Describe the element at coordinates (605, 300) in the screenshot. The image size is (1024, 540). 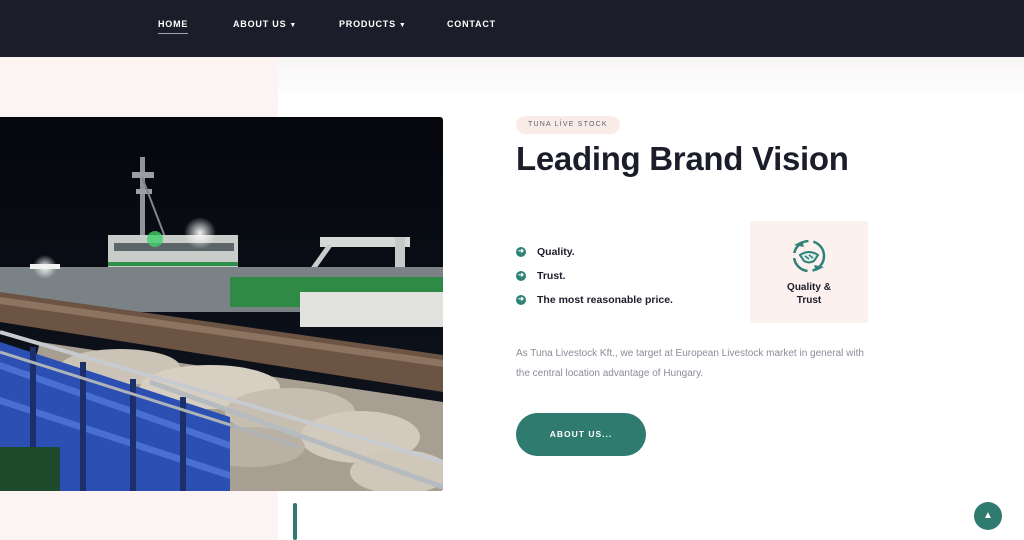
I see `feature-label: The most reasonable price.` at that location.